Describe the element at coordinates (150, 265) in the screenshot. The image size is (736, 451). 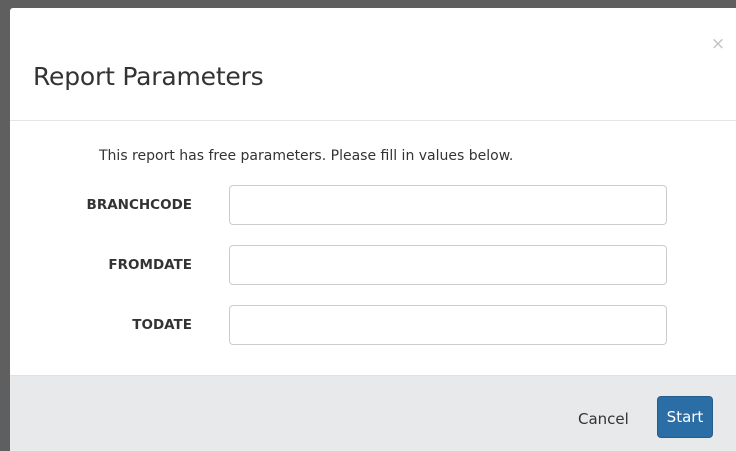
I see `fromdate-label: FROMDATE` at that location.